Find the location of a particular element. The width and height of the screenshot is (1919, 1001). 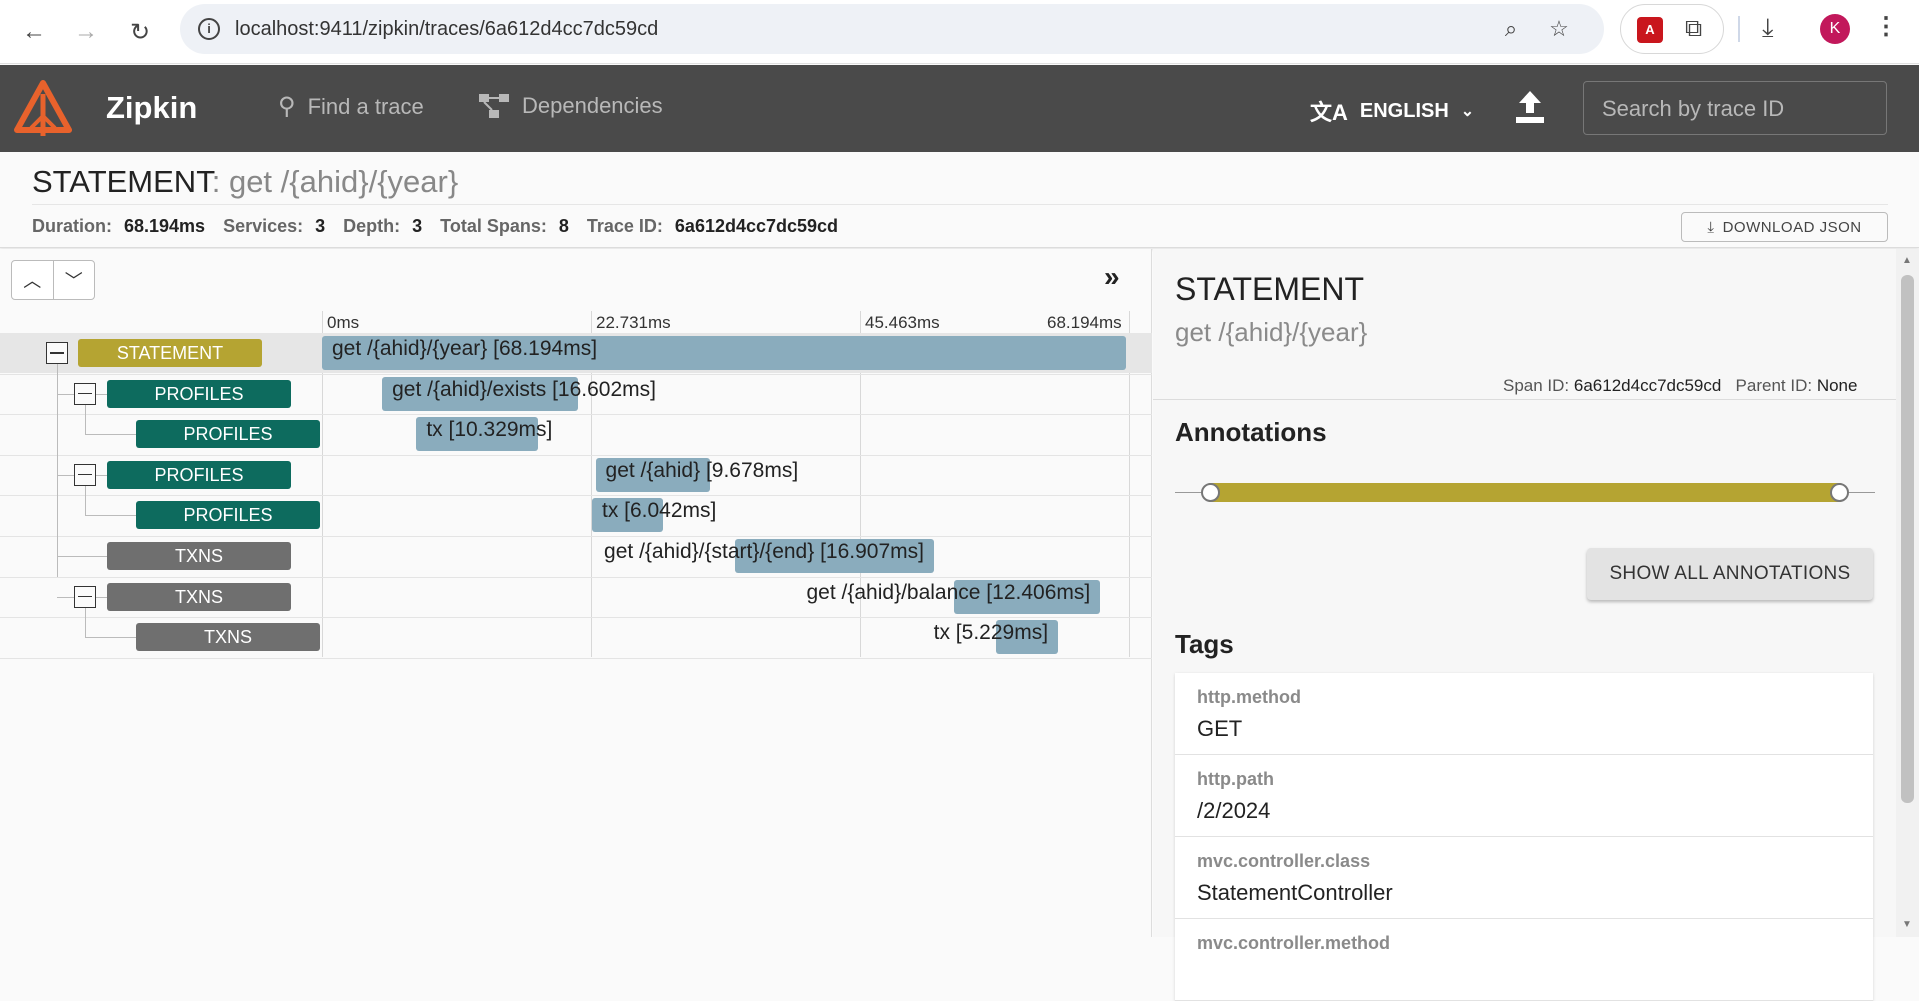

forward-arrow-icon: → is located at coordinates (86, 32).